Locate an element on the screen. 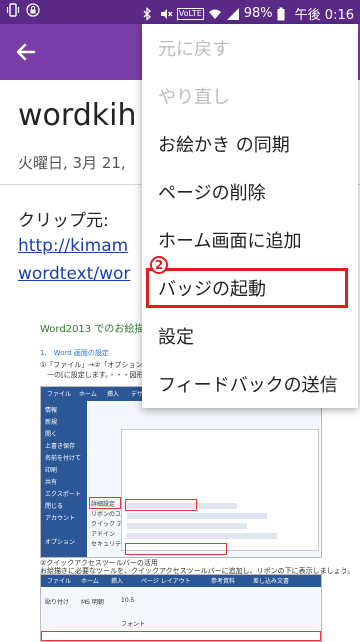  menu-item-undo: 元に戻す is located at coordinates (194, 49).